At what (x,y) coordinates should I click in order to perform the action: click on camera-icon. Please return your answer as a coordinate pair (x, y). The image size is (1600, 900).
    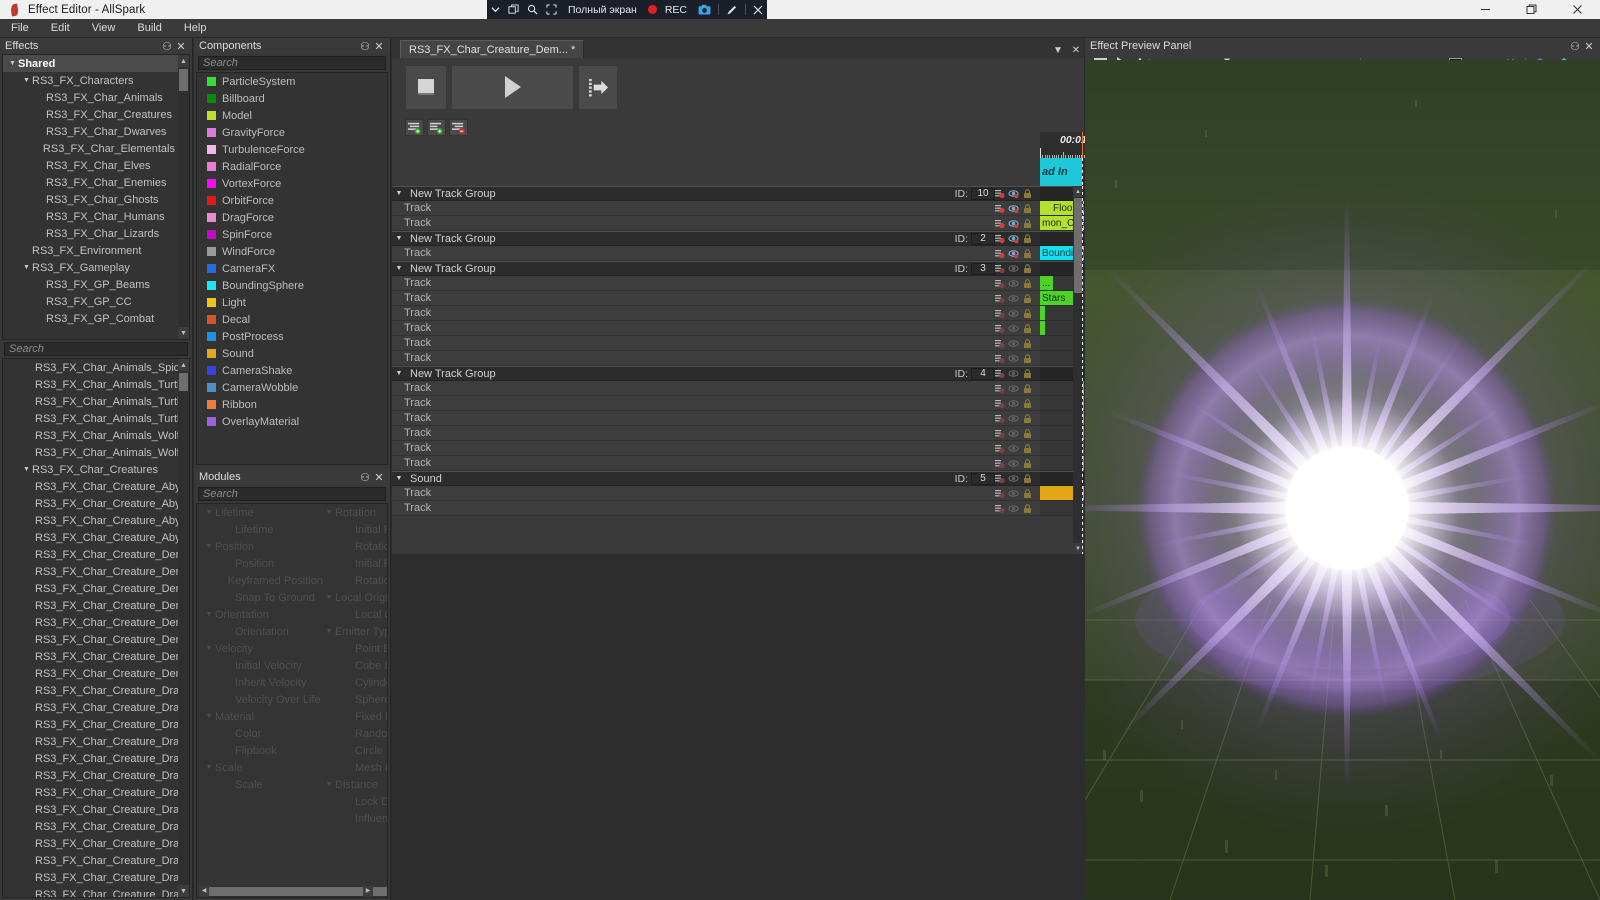
    Looking at the image, I should click on (704, 9).